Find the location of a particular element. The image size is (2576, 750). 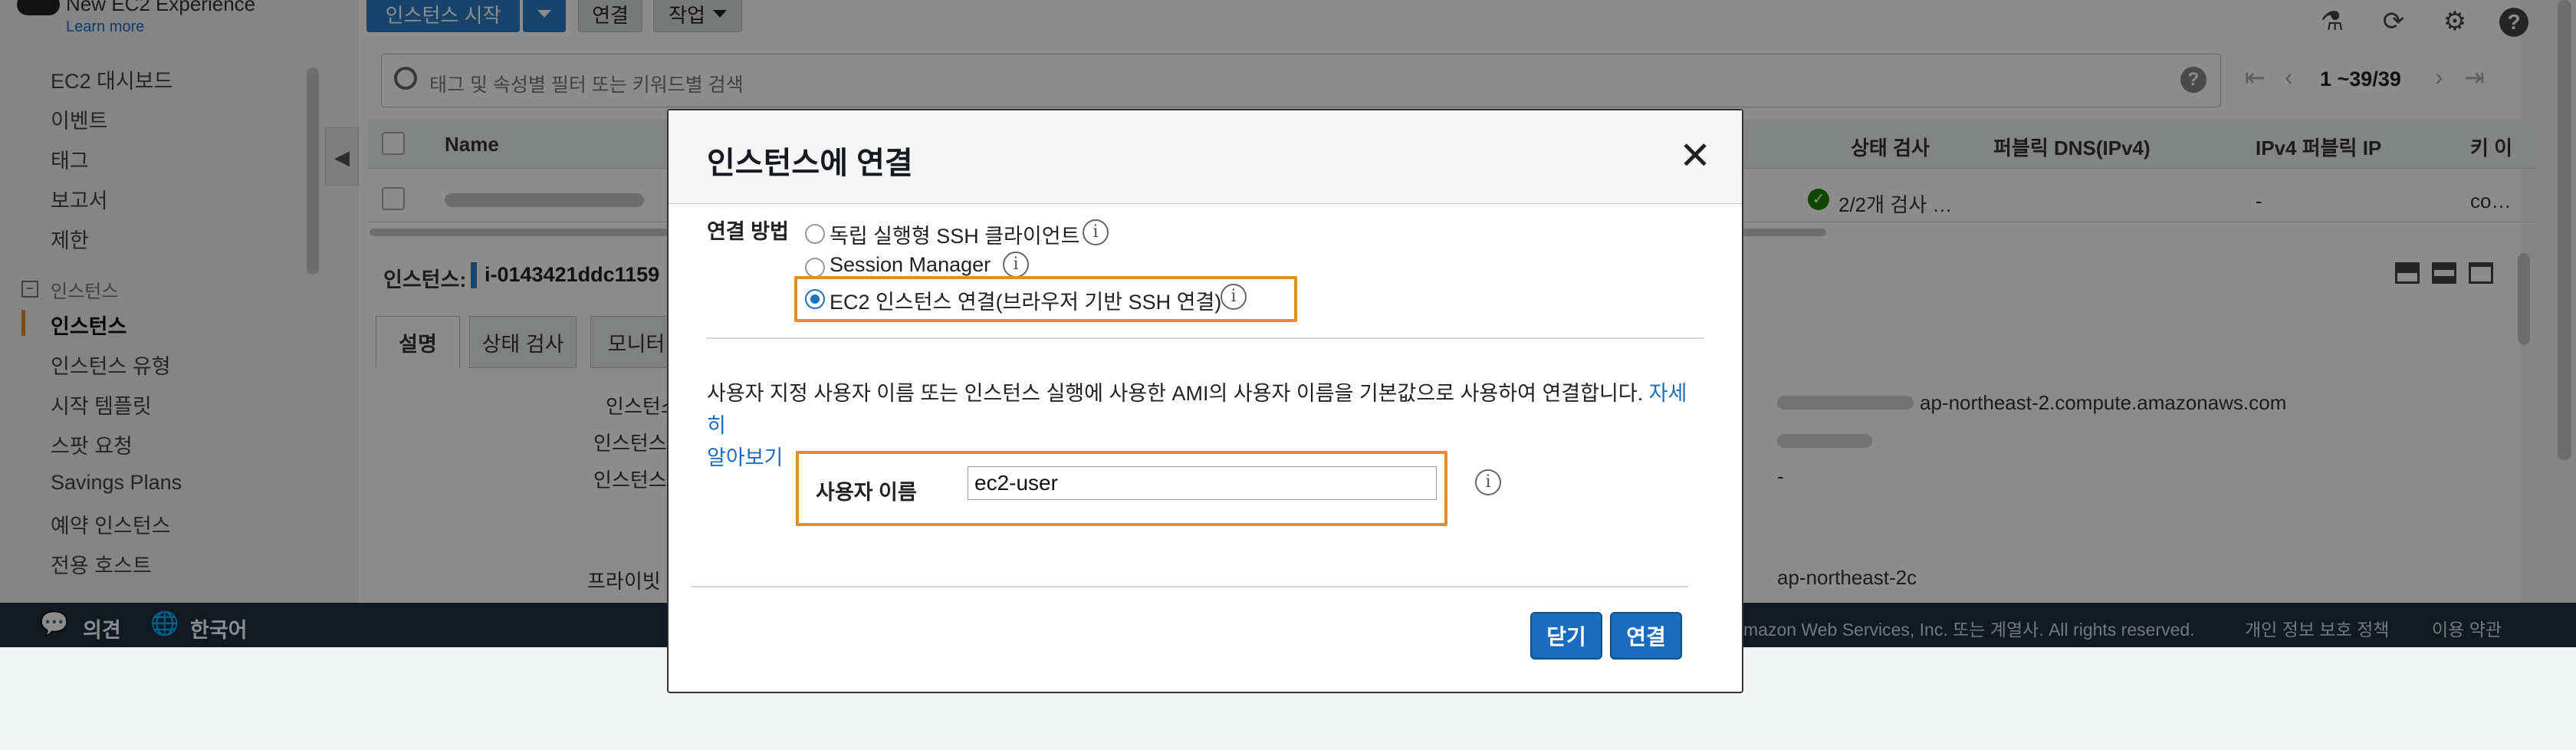

modal-title: 인스턴스에 연결 is located at coordinates (810, 163).